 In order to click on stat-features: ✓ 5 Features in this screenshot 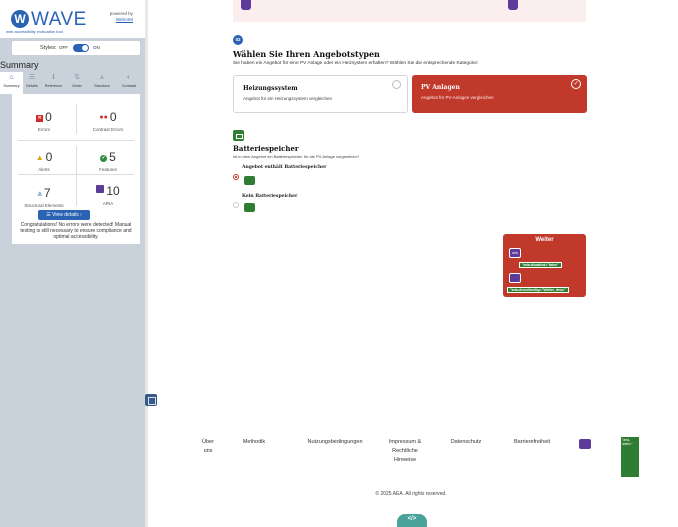, I will do `click(108, 160)`.